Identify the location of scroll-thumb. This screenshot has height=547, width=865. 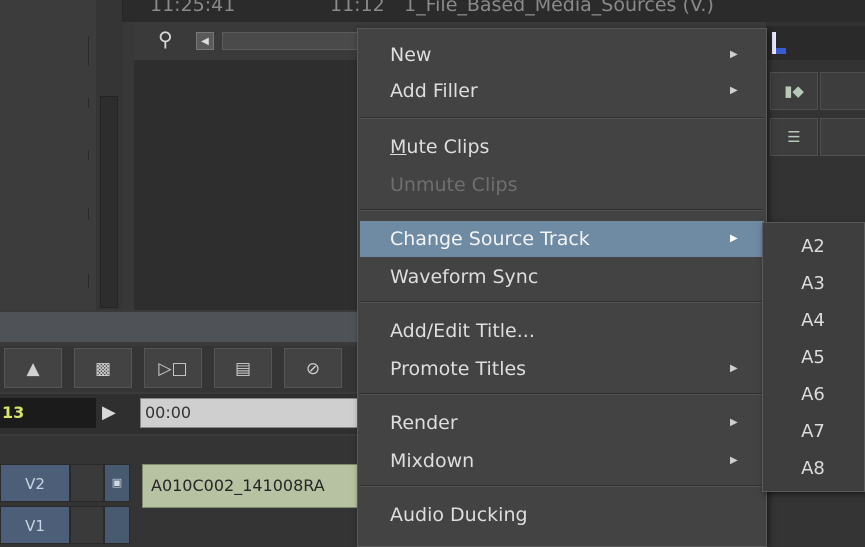
(109, 202).